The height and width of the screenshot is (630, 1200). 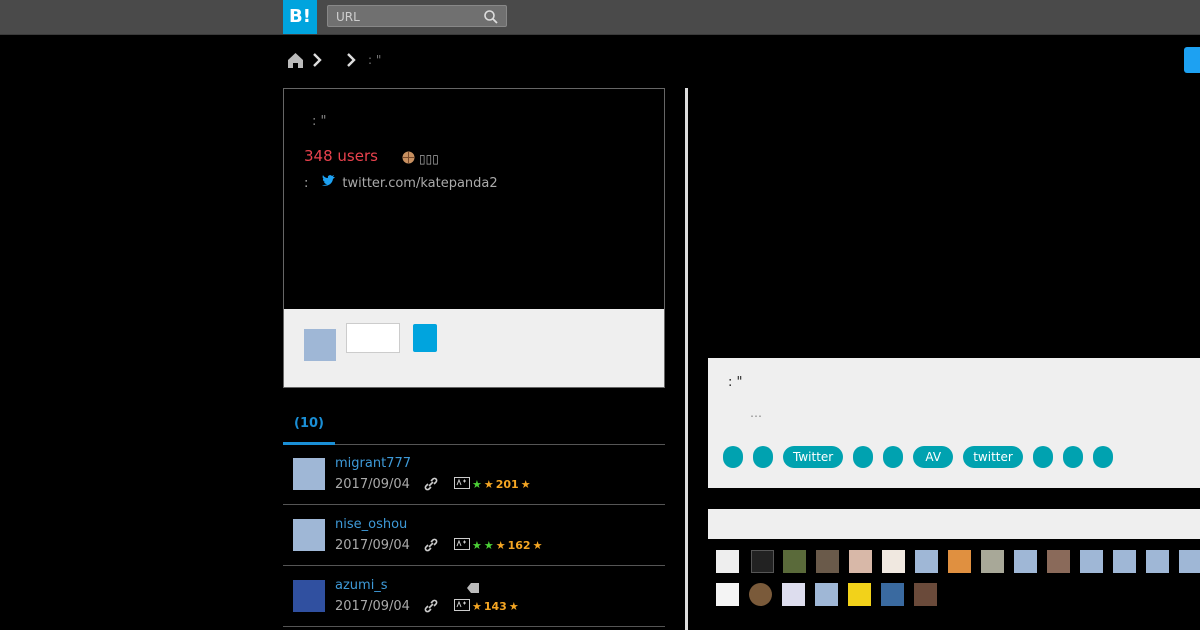 What do you see at coordinates (419, 183) in the screenshot?
I see `source-link: twitter.com/katepanda2` at bounding box center [419, 183].